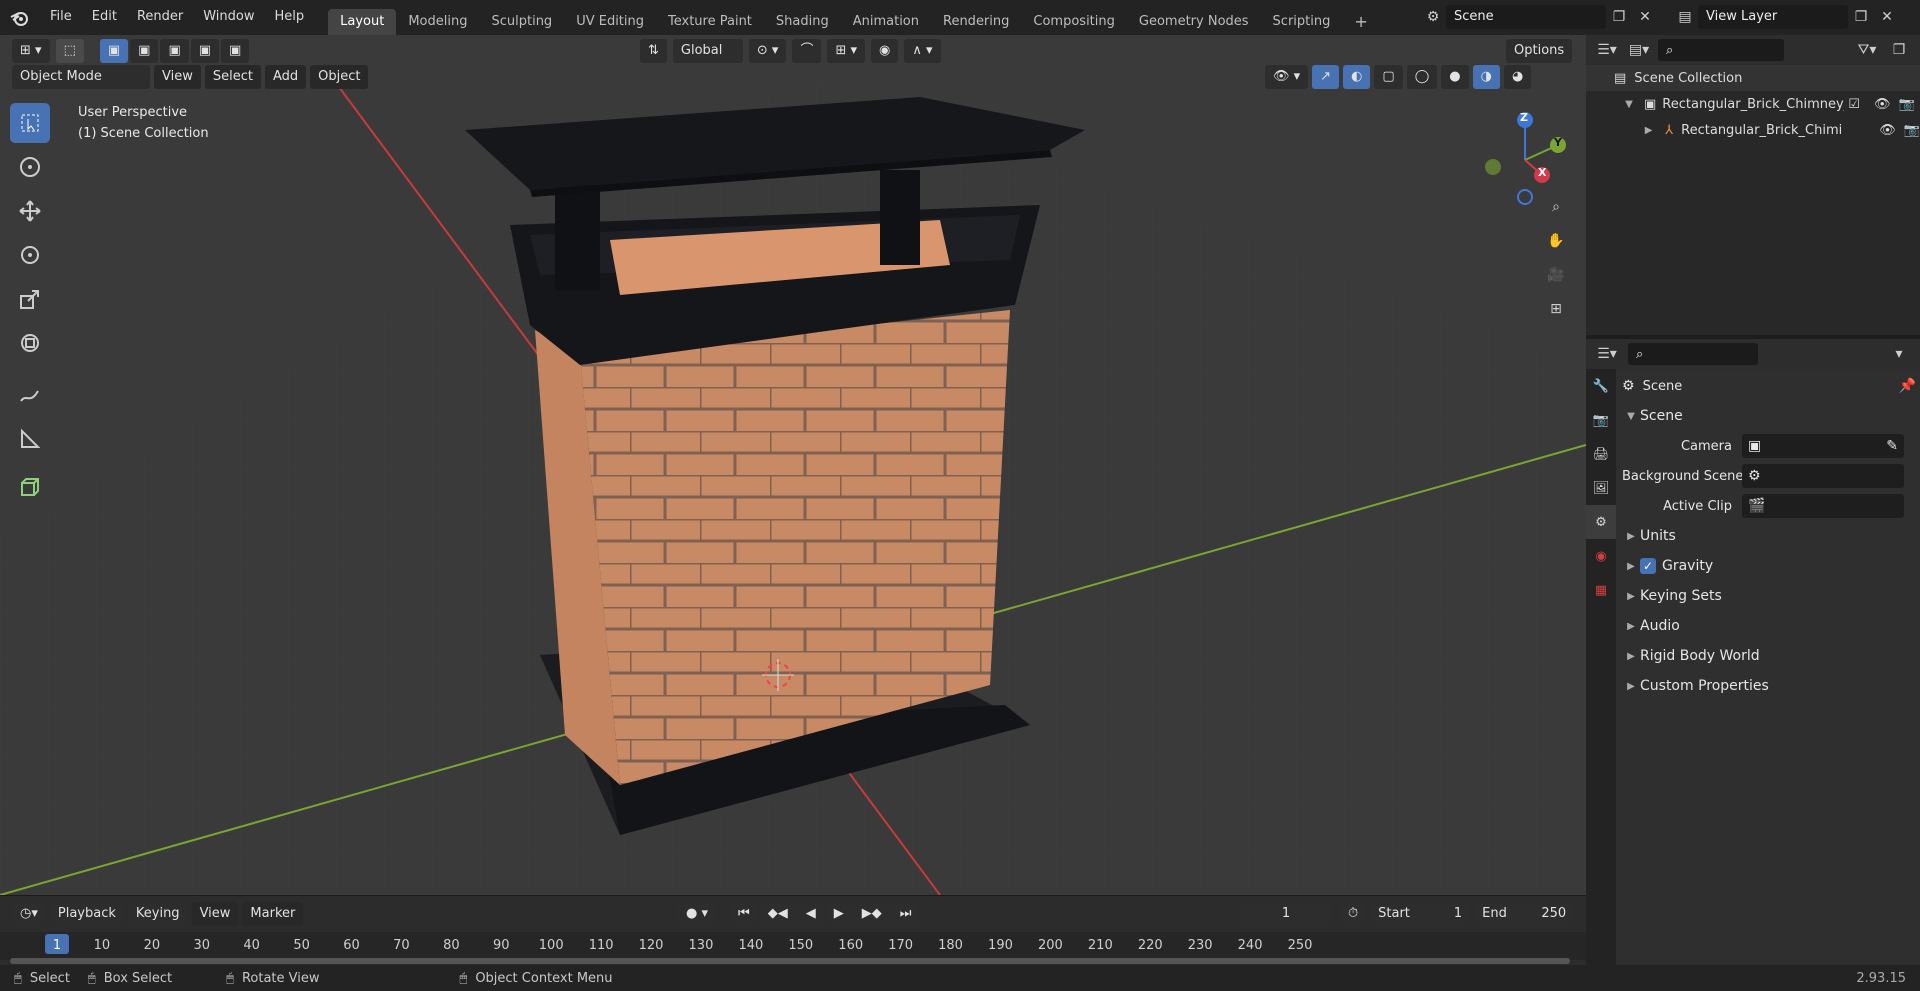  I want to click on cursor-tool-icon, so click(30, 167).